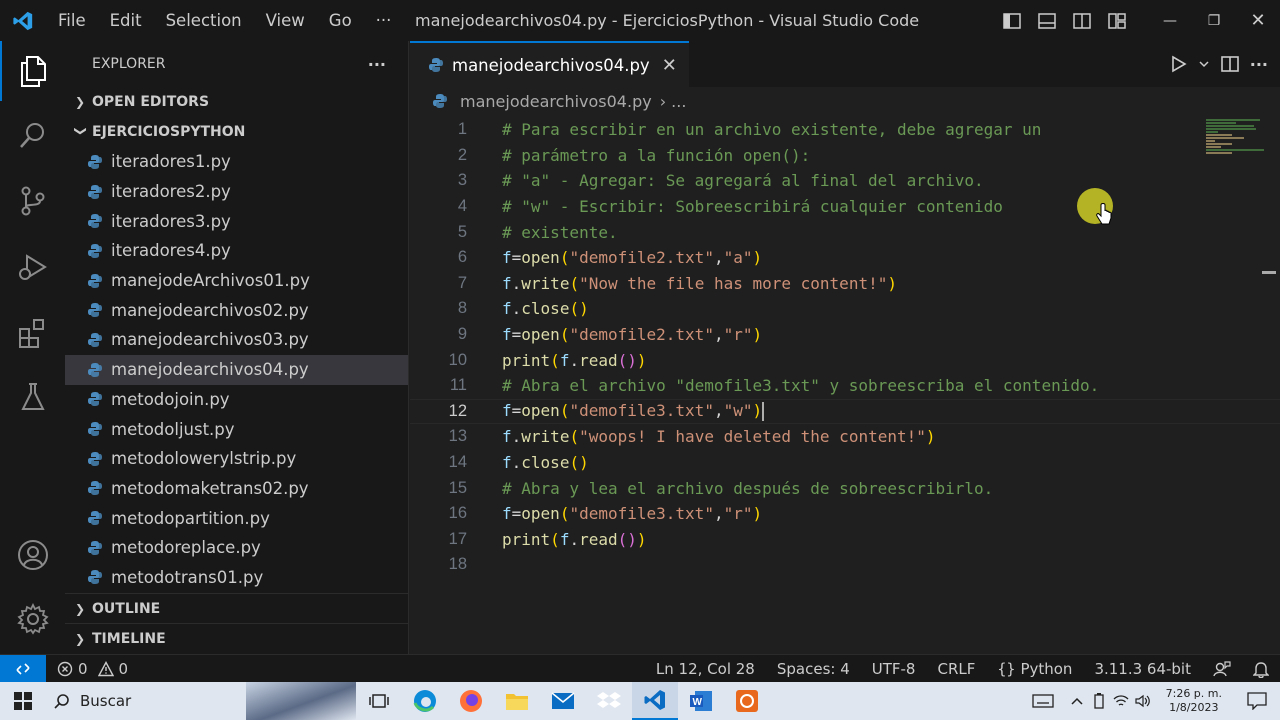  I want to click on encoding: UTF-8, so click(894, 669).